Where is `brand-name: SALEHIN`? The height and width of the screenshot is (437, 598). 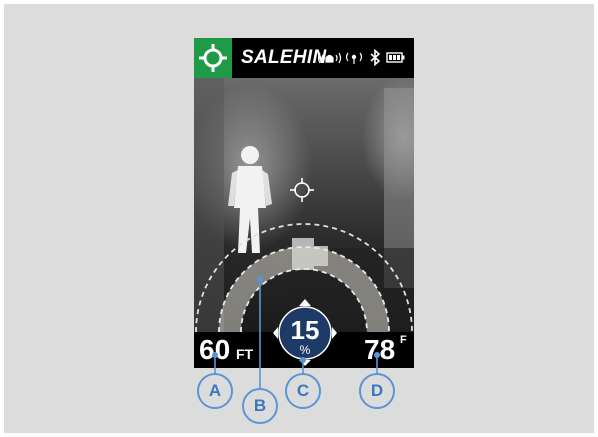 brand-name: SALEHIN is located at coordinates (284, 57).